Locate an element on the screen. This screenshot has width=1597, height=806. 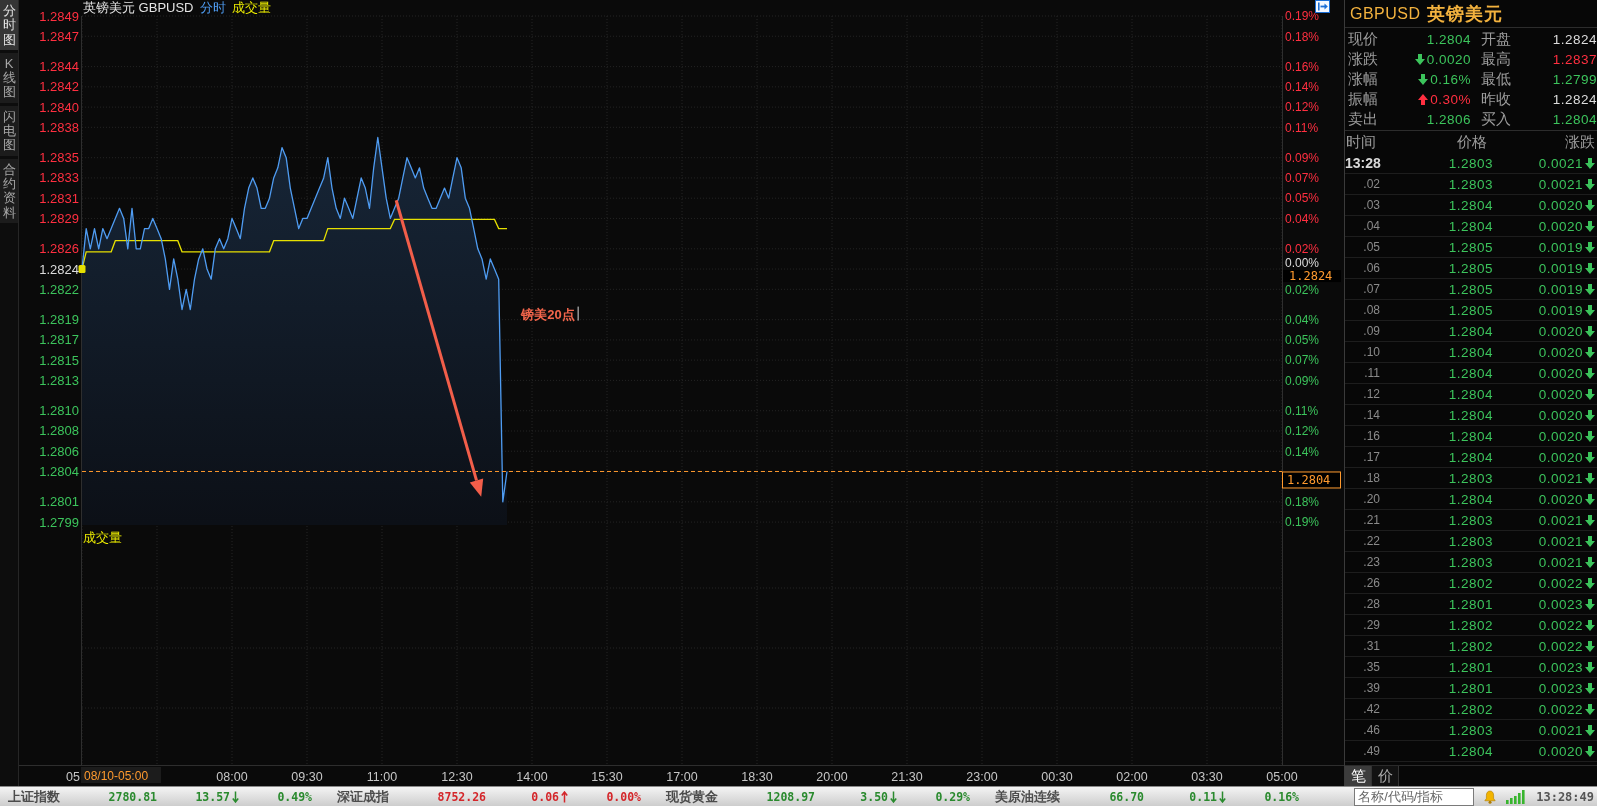
trade-time: .28 is located at coordinates (1371, 604).